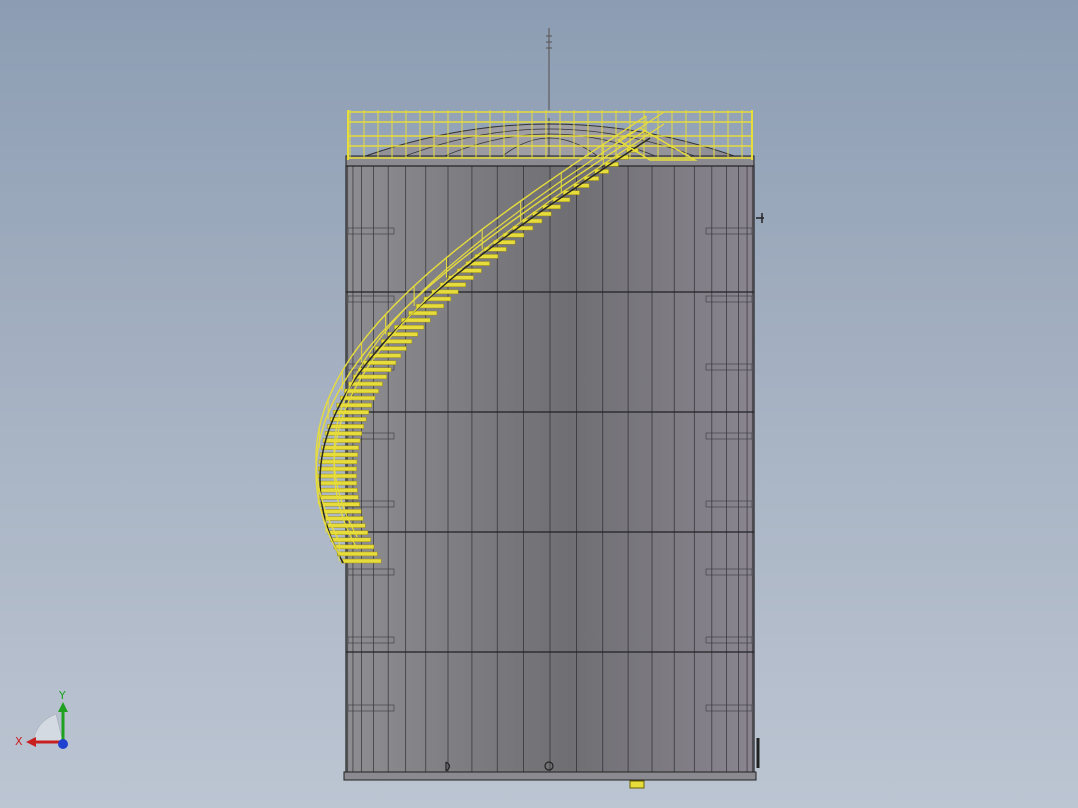  What do you see at coordinates (62, 695) in the screenshot?
I see `triad-y-label: Y` at bounding box center [62, 695].